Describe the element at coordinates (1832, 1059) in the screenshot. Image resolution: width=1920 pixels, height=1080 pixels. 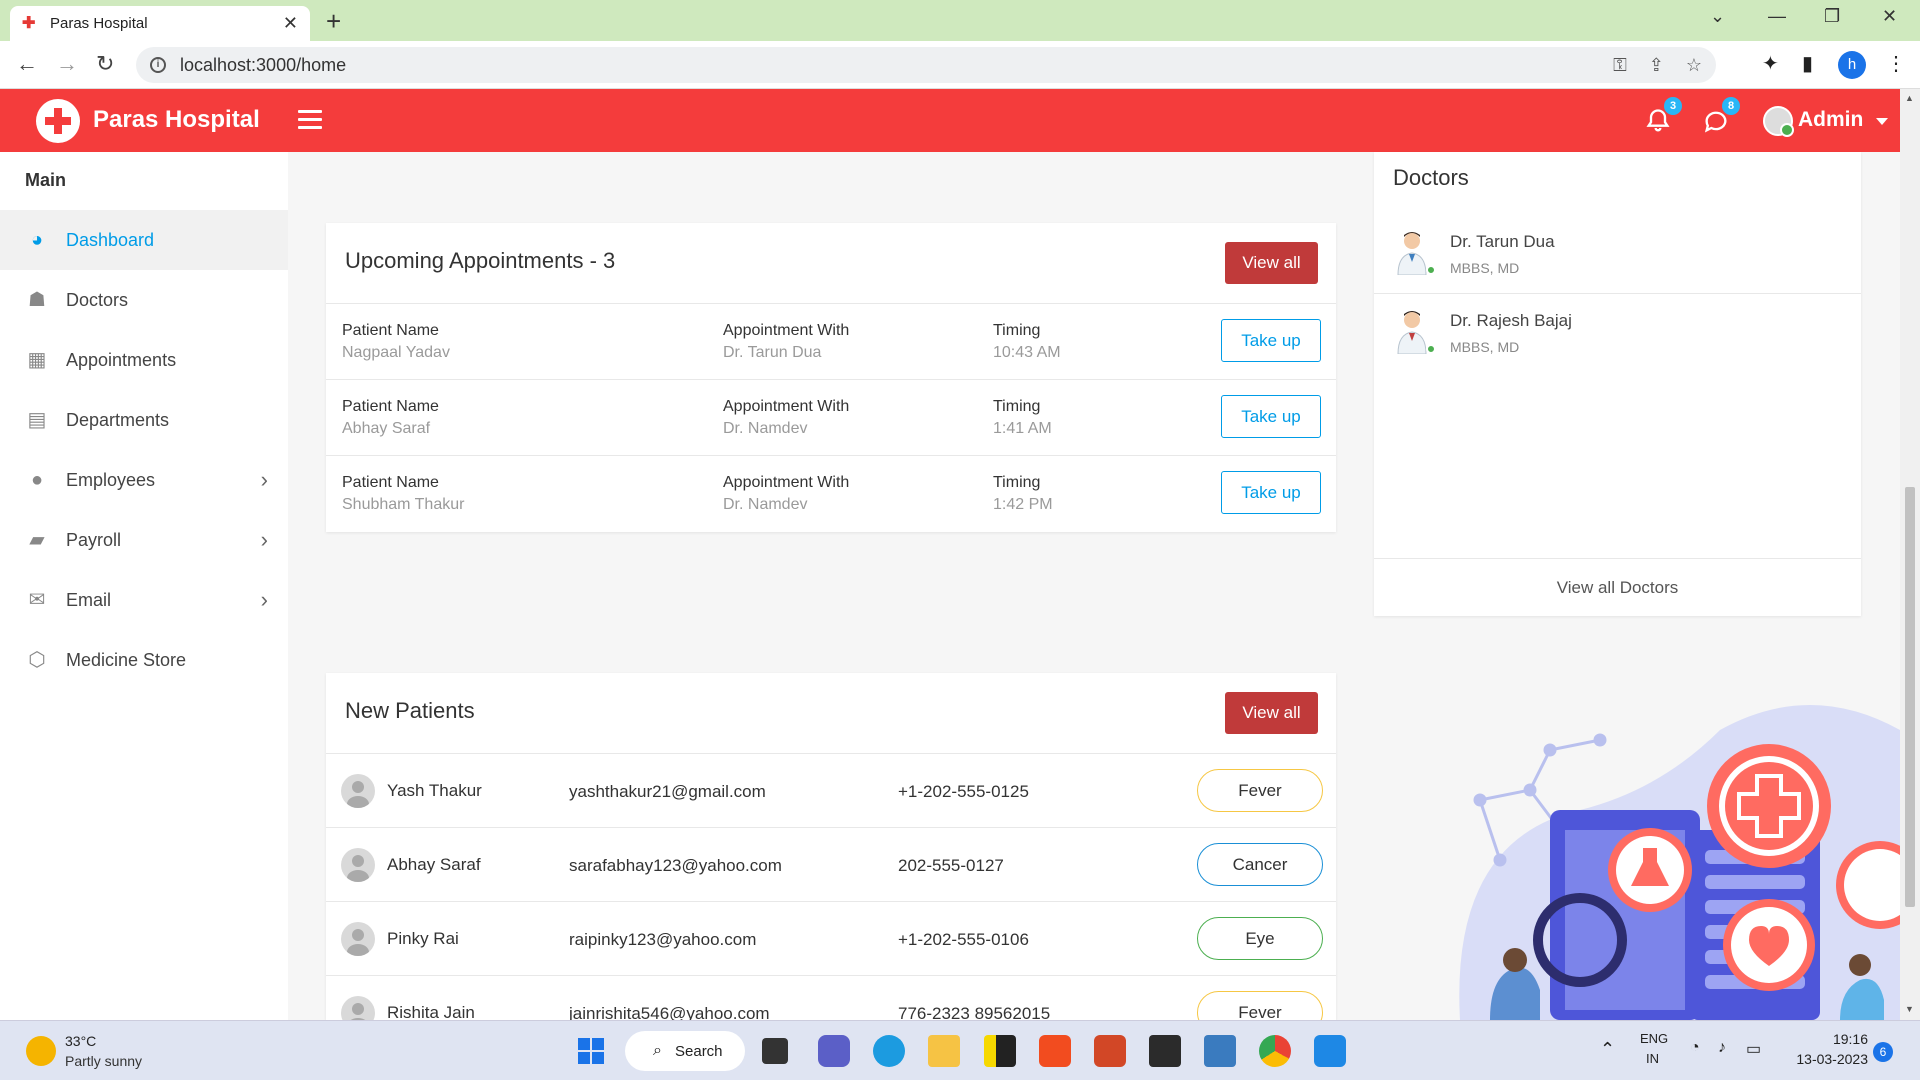
I see `clock-date: 13-03-2023` at that location.